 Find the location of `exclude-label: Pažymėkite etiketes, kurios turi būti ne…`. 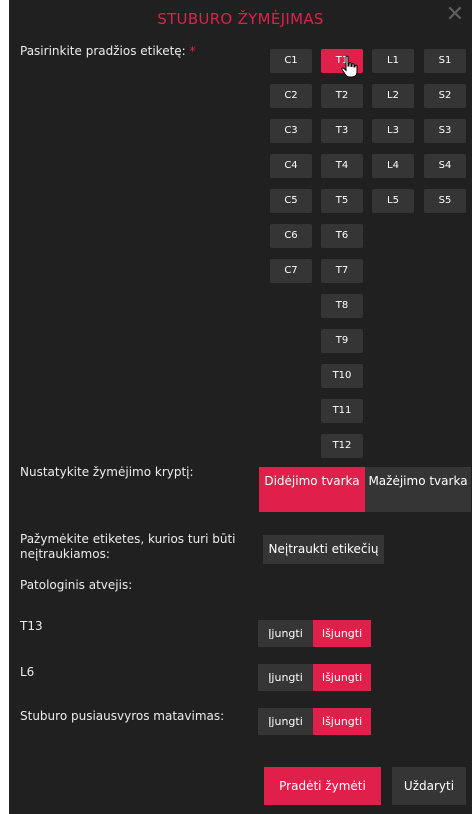

exclude-label: Pažymėkite etiketes, kurios turi būti ne… is located at coordinates (128, 546).